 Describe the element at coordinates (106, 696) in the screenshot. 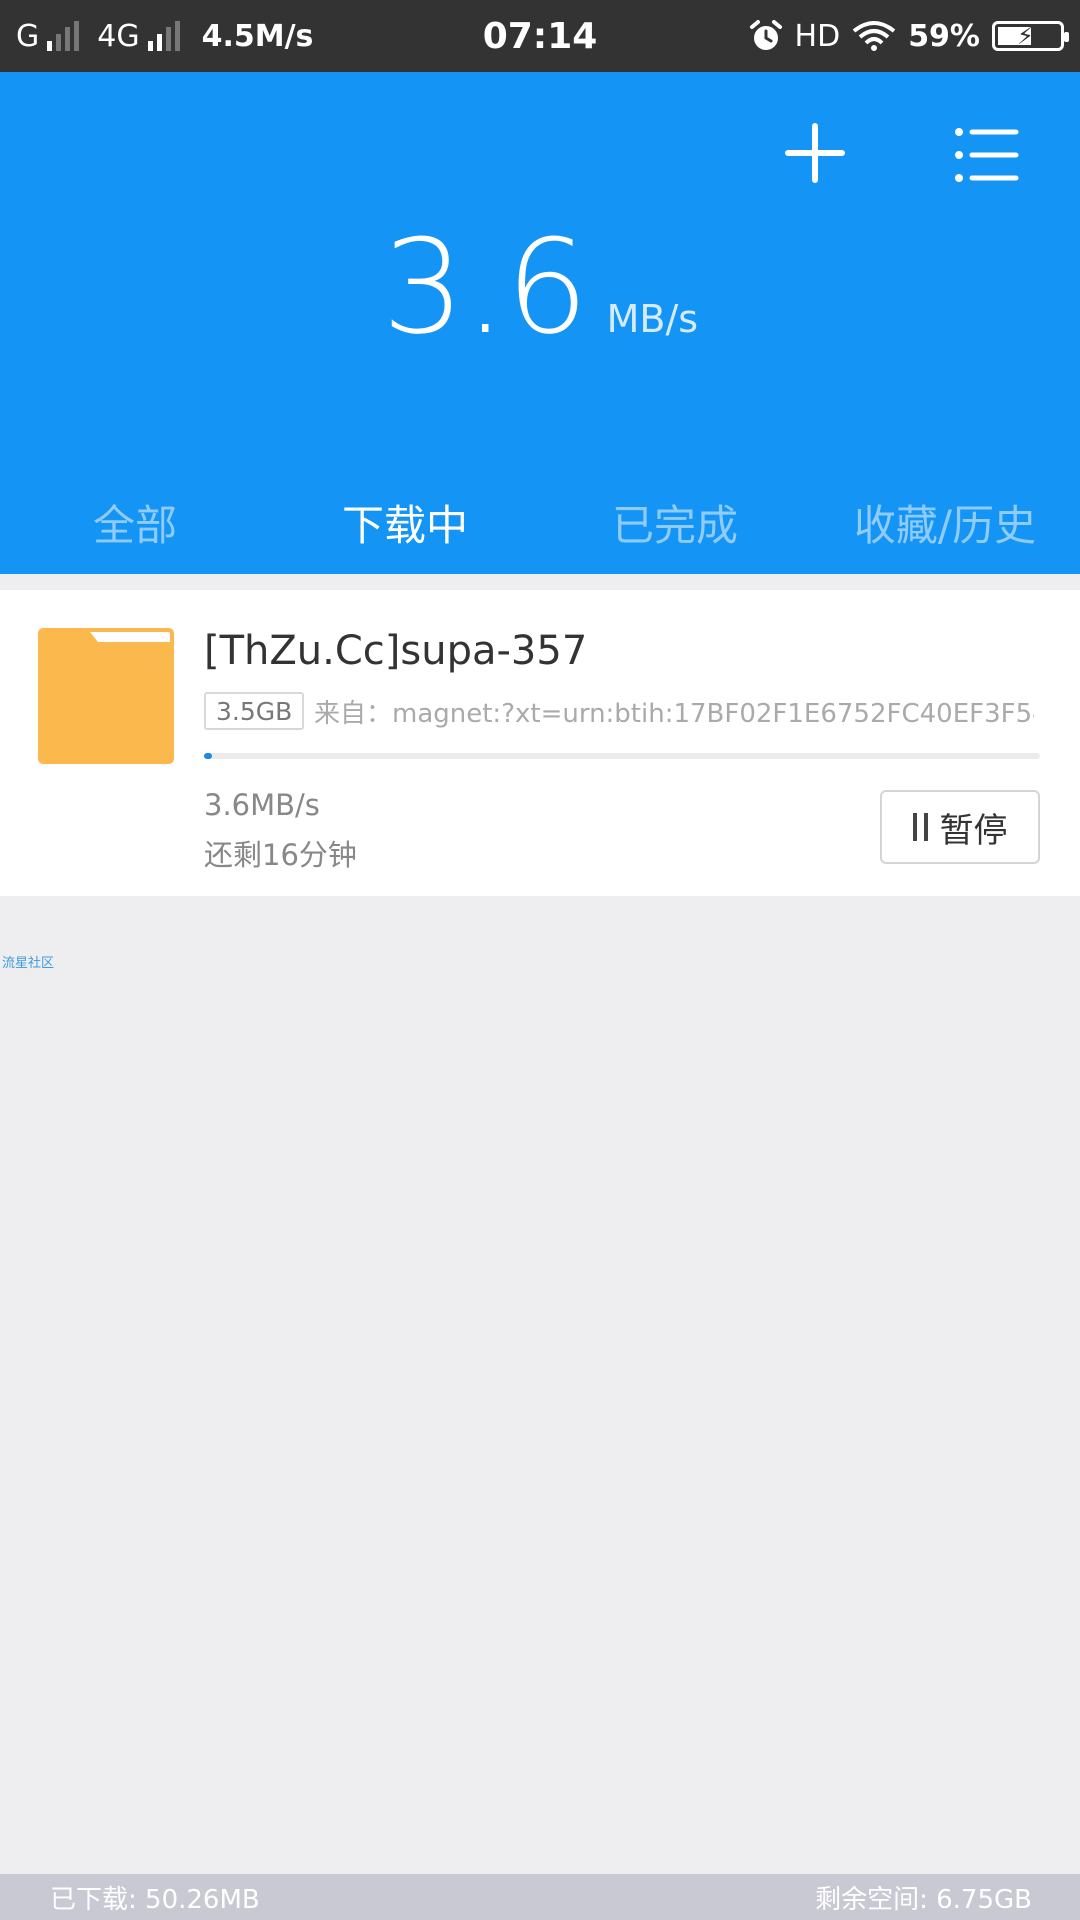

I see `folder-icon` at that location.